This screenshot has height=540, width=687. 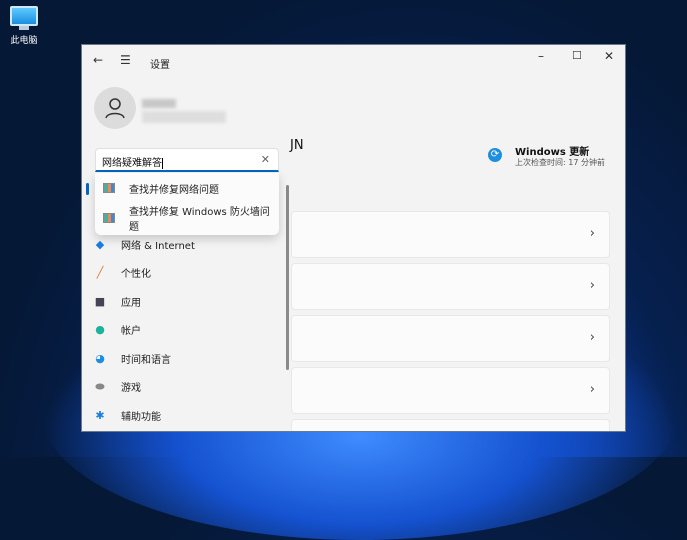 I want to click on apps-icon: ■, so click(x=100, y=301).